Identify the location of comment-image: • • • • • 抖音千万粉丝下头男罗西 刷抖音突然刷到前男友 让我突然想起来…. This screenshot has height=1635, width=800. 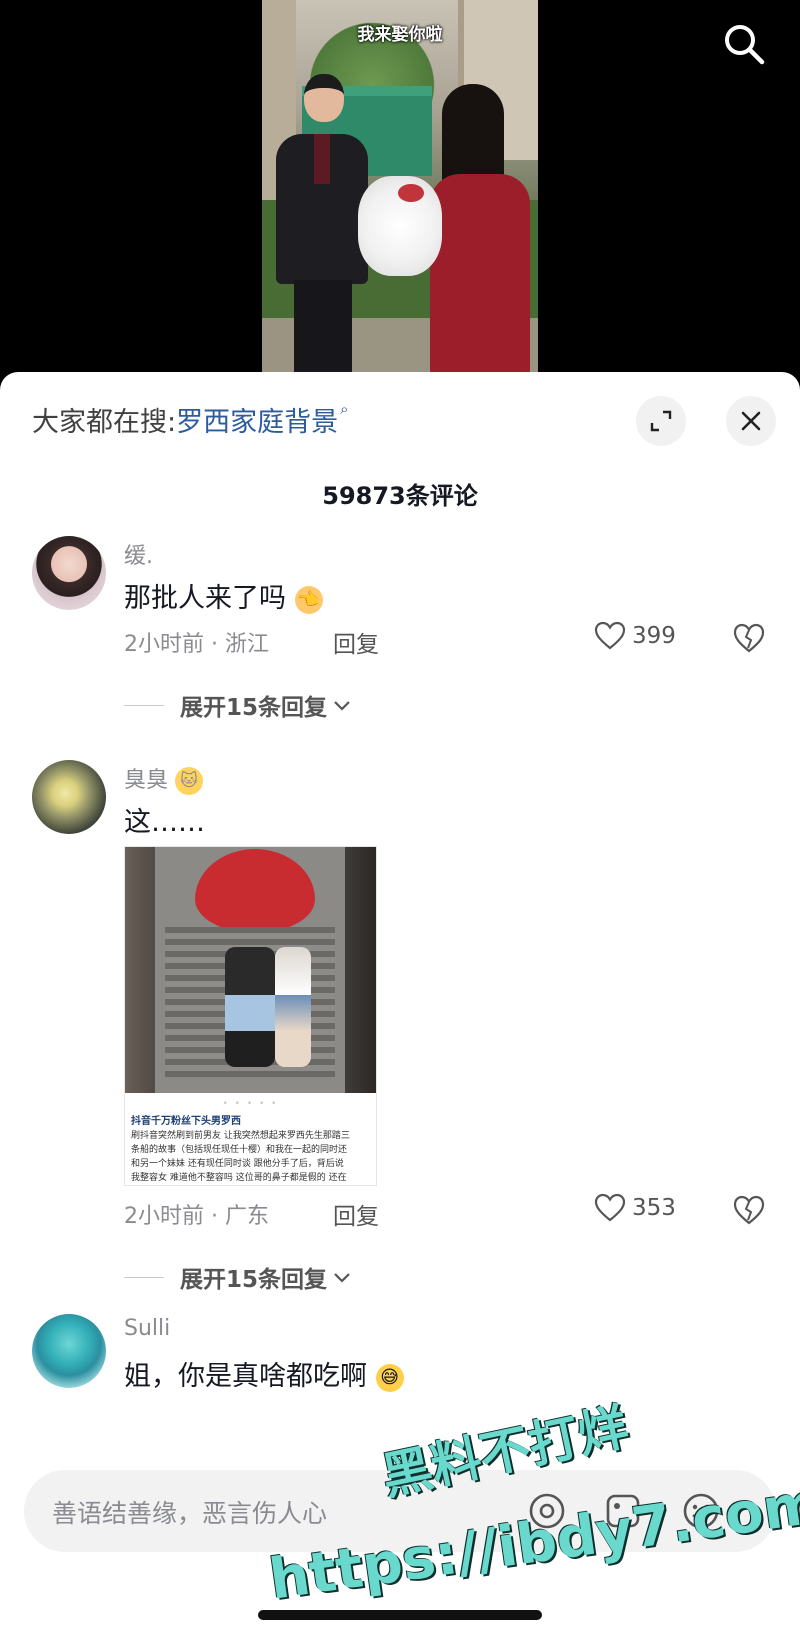
(250, 1016).